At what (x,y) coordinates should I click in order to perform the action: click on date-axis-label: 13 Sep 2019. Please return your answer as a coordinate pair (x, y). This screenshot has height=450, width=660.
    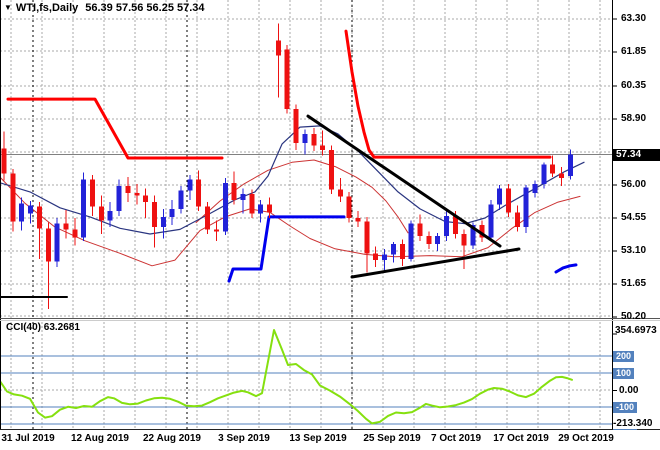
    Looking at the image, I should click on (318, 438).